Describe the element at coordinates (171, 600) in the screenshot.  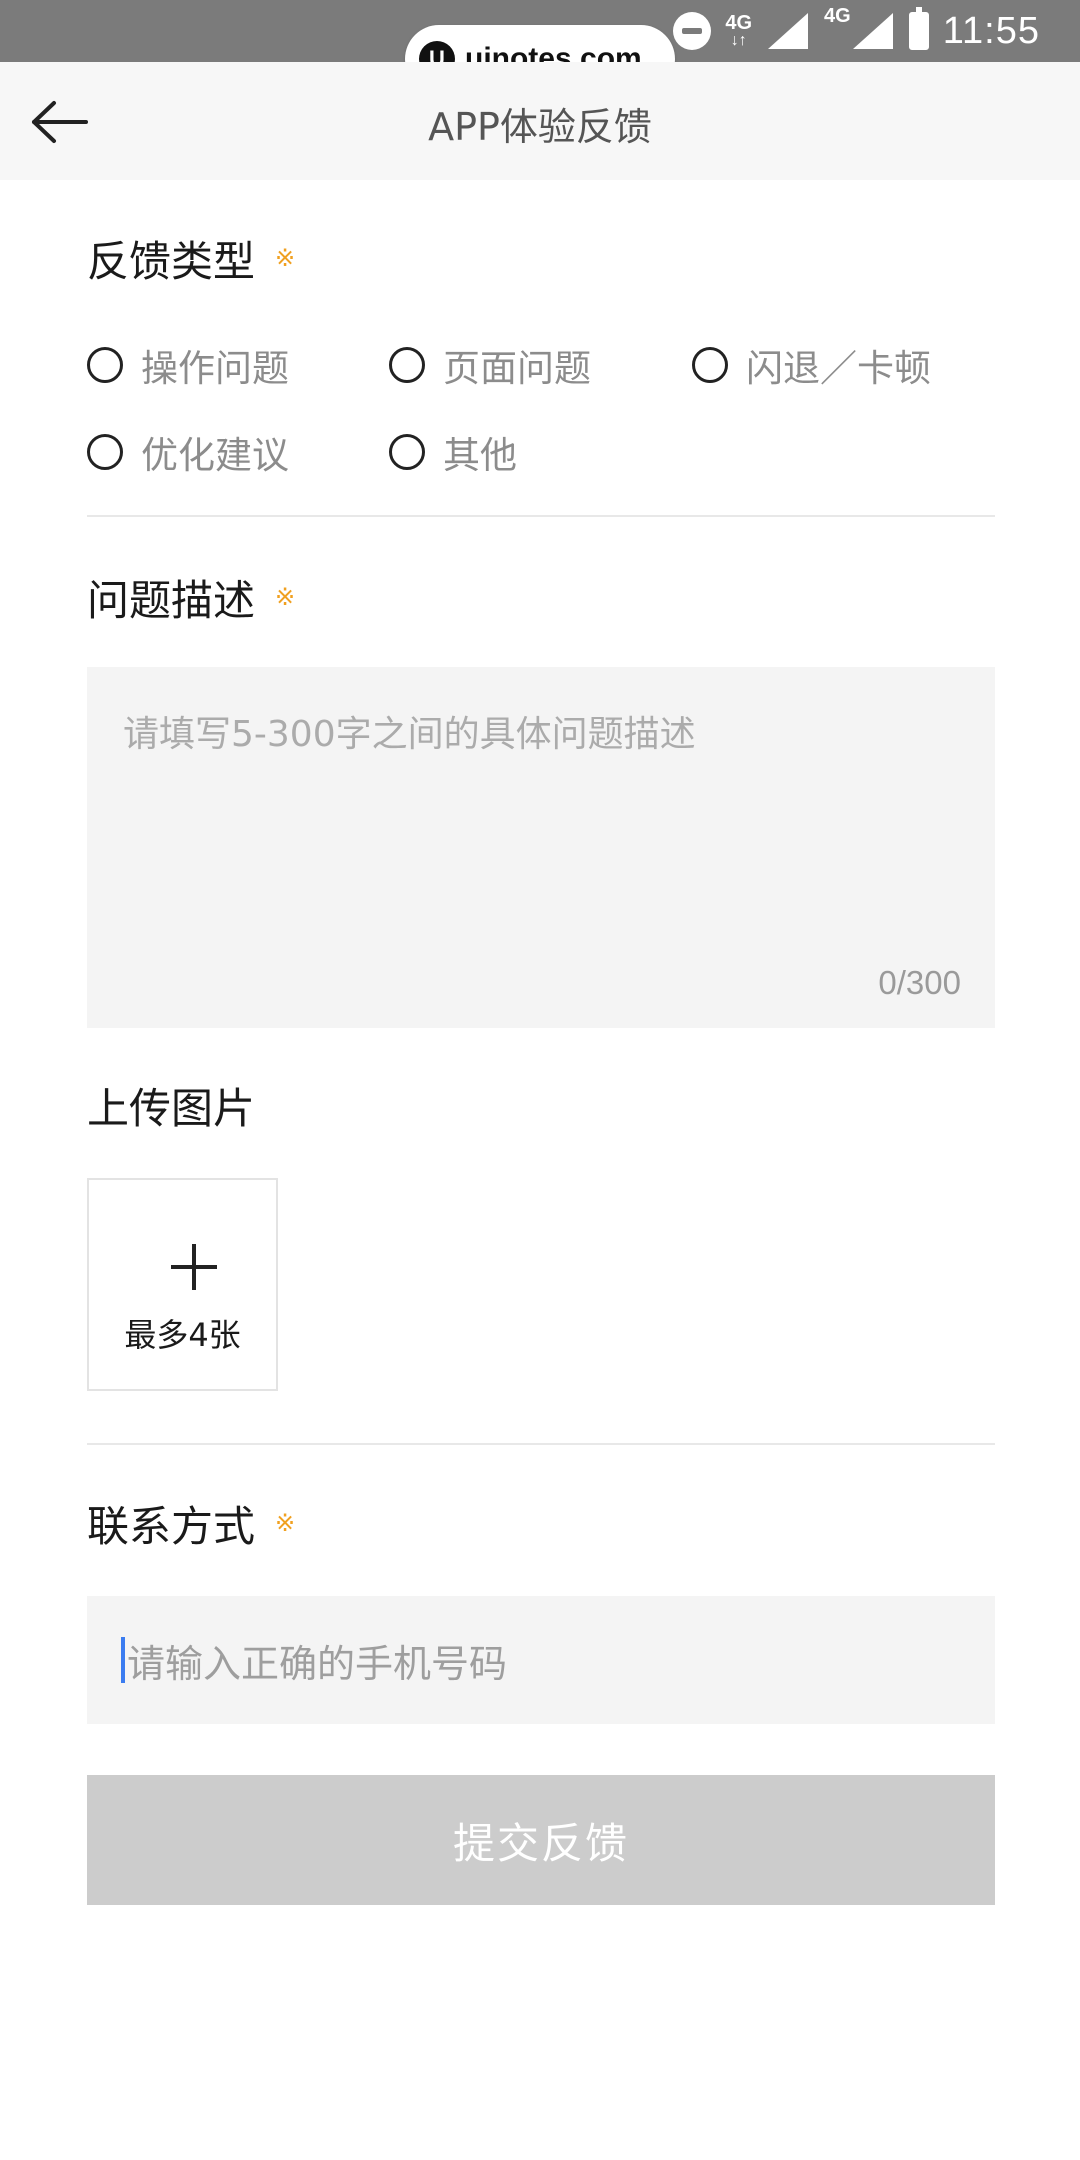
I see `description-label: 问题描述` at that location.